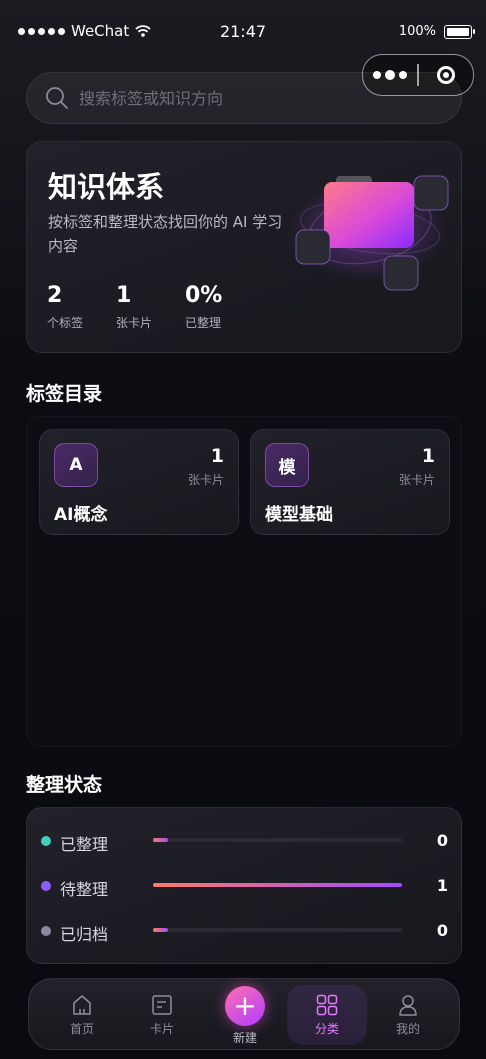  Describe the element at coordinates (124, 295) in the screenshot. I see `stat-cards-value: 1` at that location.